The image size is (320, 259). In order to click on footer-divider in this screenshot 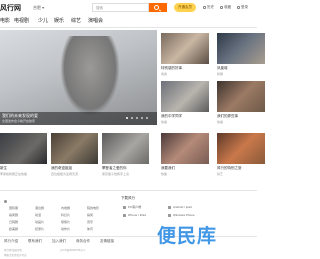, I will do `click(128, 236)`.